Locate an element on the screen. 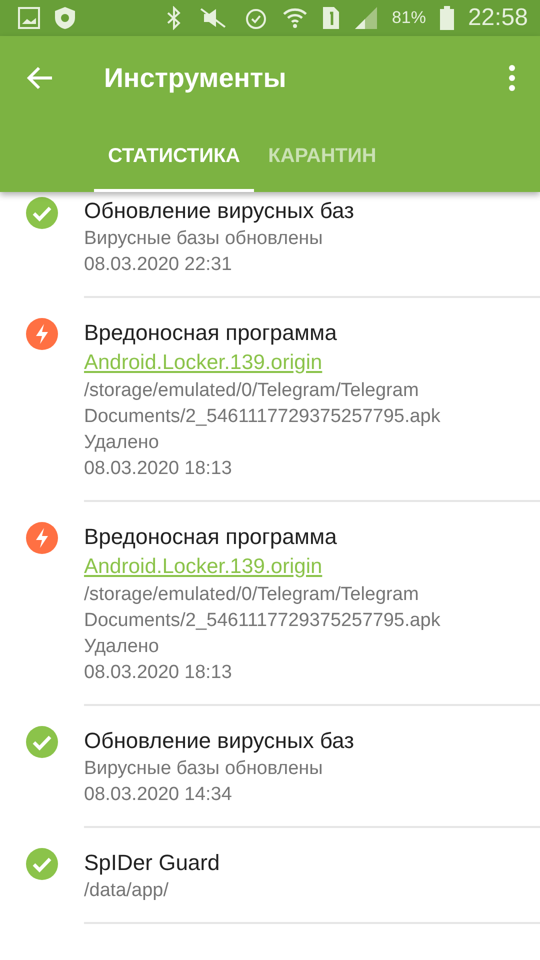  alarm-icon is located at coordinates (256, 18).